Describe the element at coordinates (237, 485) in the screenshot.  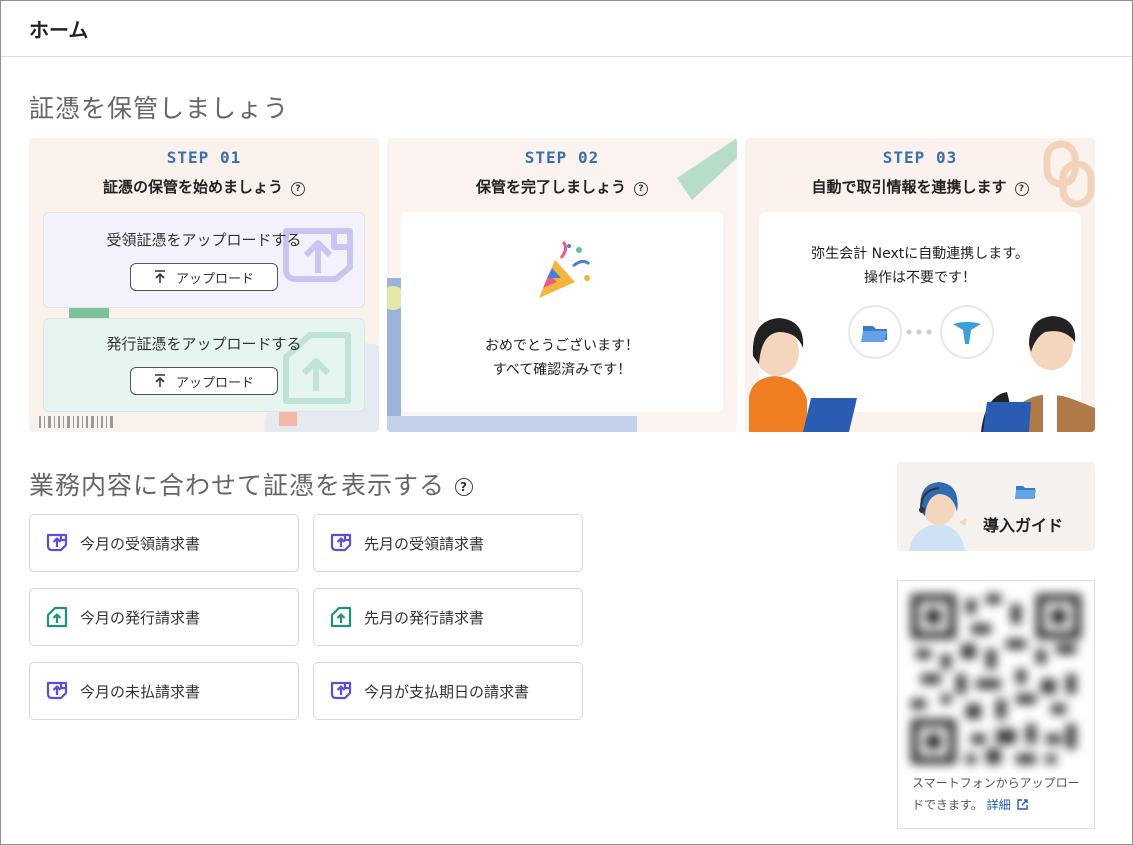
I see `section-title-filter-text: 業務内容に合わせて証憑を表示する` at that location.